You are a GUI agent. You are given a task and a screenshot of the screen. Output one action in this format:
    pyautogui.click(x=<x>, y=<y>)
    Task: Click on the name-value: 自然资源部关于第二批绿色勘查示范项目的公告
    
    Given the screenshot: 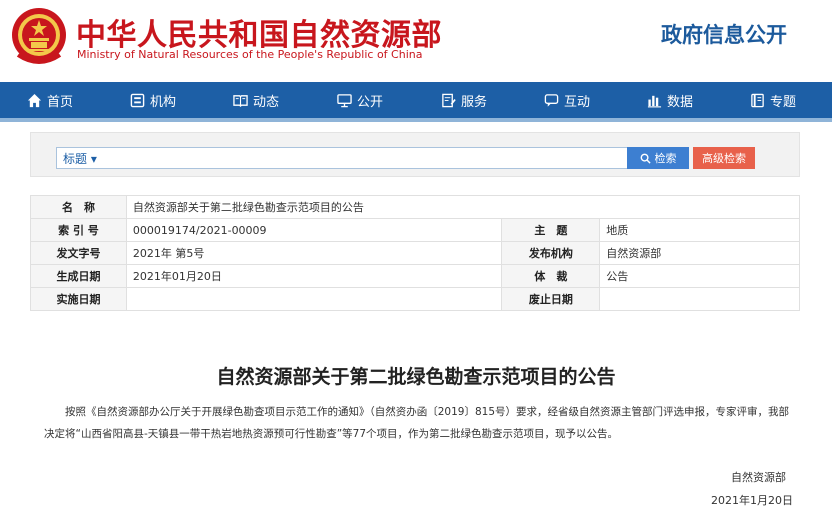 What is the action you would take?
    pyautogui.click(x=463, y=207)
    